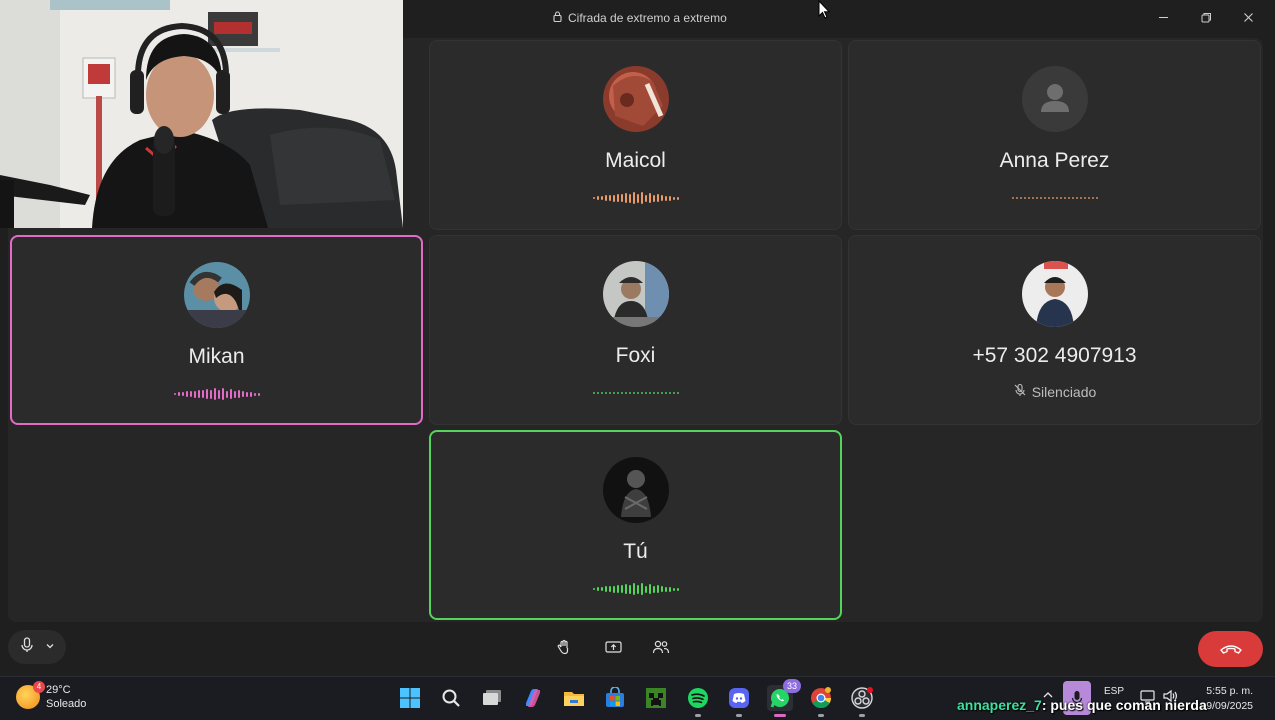 This screenshot has height=720, width=1275. What do you see at coordinates (1124, 705) in the screenshot?
I see `chat-message: : pues que coman nierda` at bounding box center [1124, 705].